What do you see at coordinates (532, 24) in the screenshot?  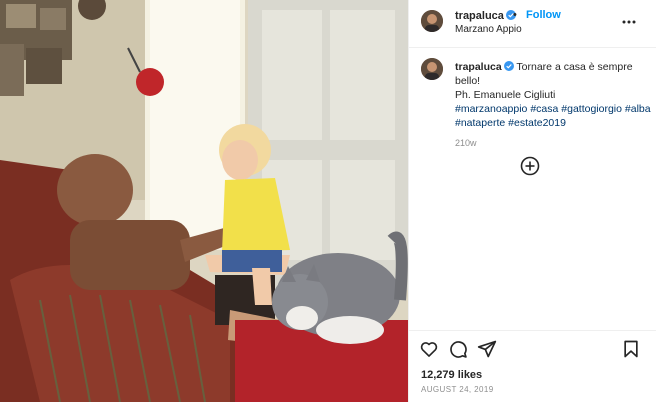 I see `post-header: trapaluca • Follow Marzano Appio` at bounding box center [532, 24].